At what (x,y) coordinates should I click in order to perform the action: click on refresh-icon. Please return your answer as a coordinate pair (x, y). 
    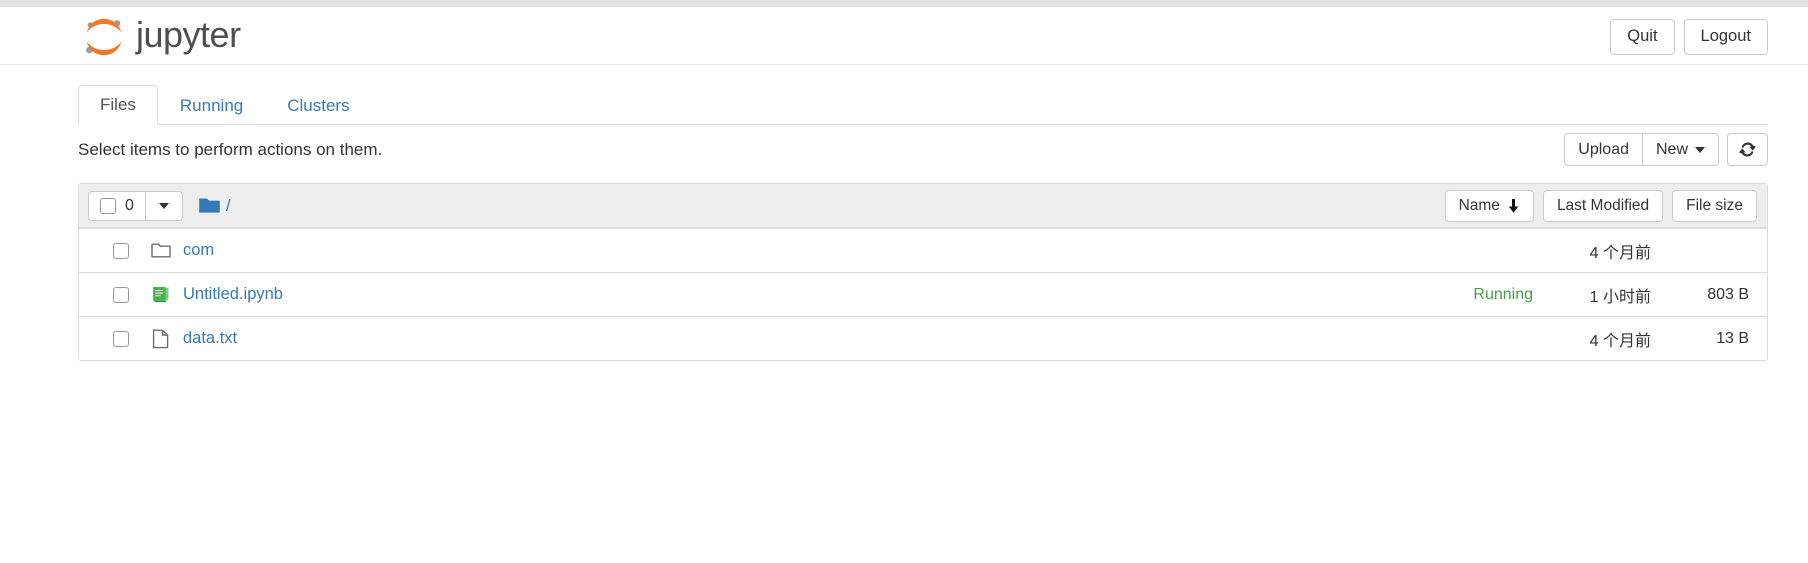
    Looking at the image, I should click on (1747, 149).